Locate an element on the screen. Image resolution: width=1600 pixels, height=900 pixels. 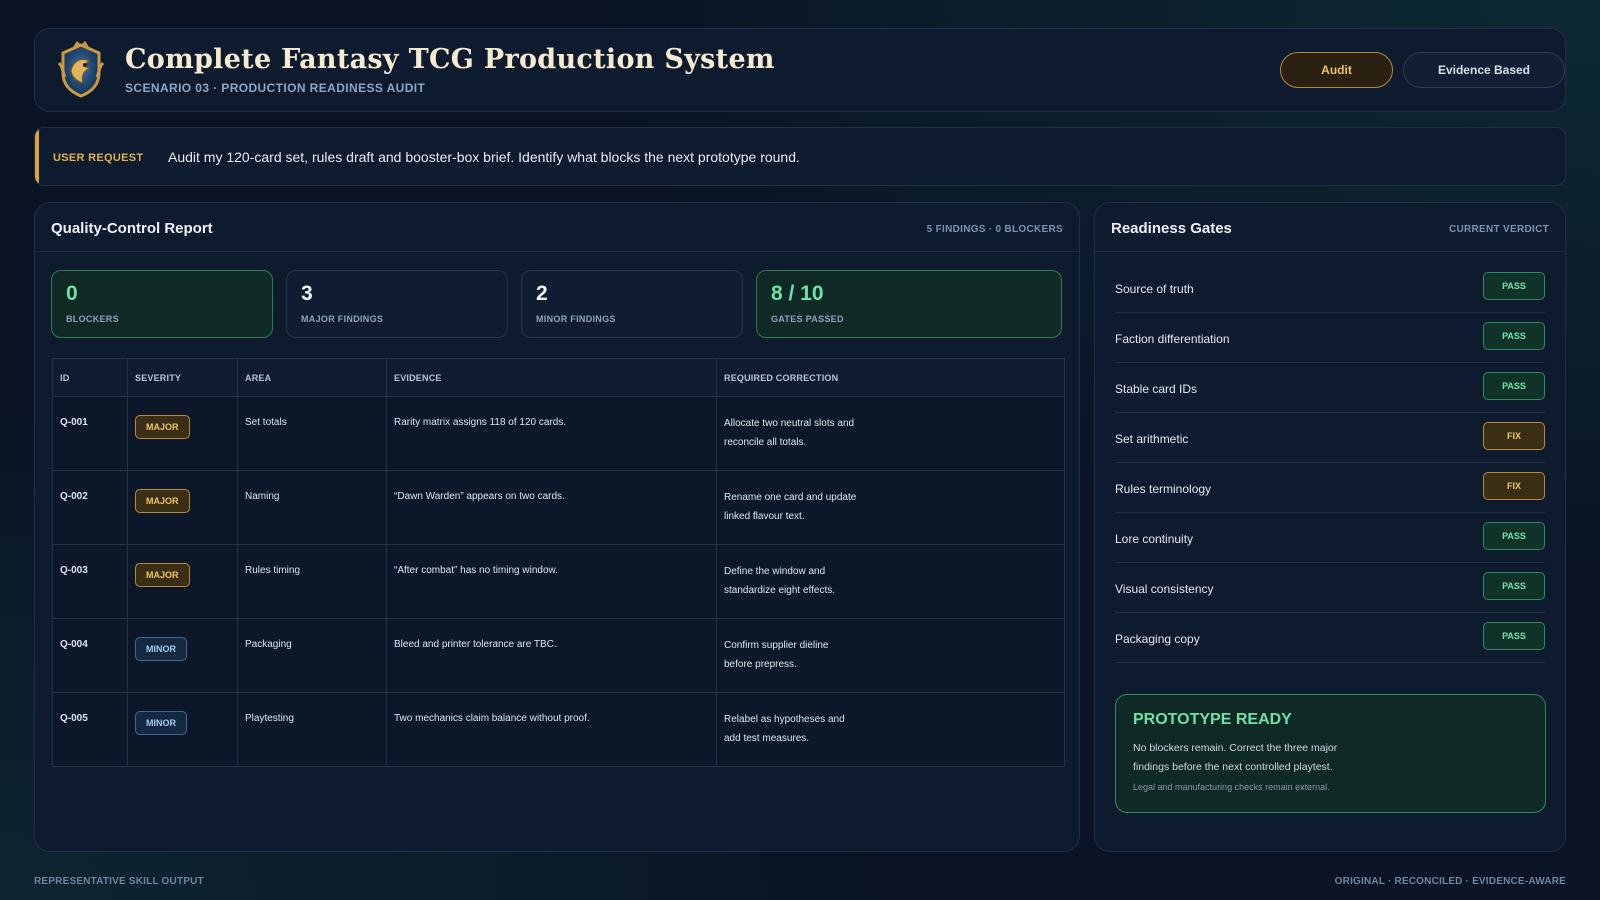
gate-row-stable-card-ids: Stable card IDs PASS is located at coordinates (1330, 388).